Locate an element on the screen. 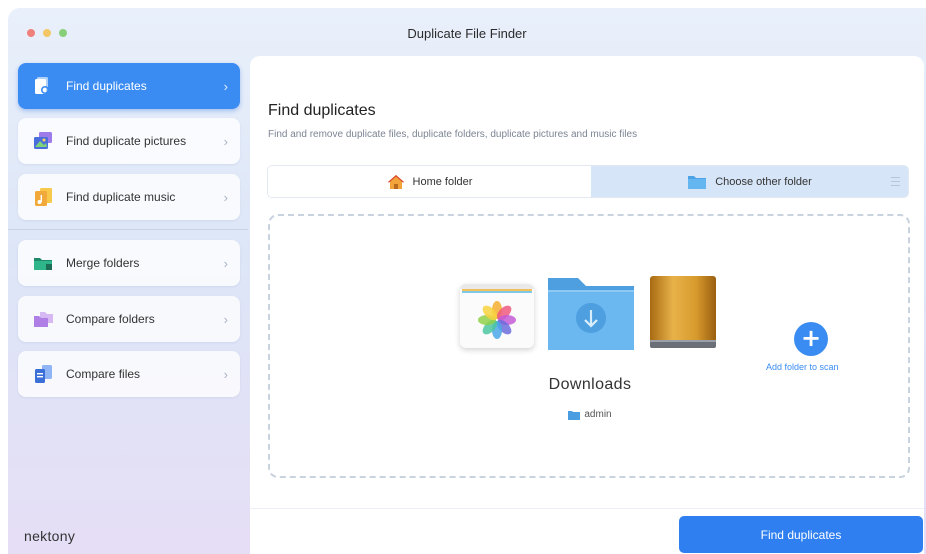 Image resolution: width=926 pixels, height=554 pixels. menu-lines-icon is located at coordinates (895, 183).